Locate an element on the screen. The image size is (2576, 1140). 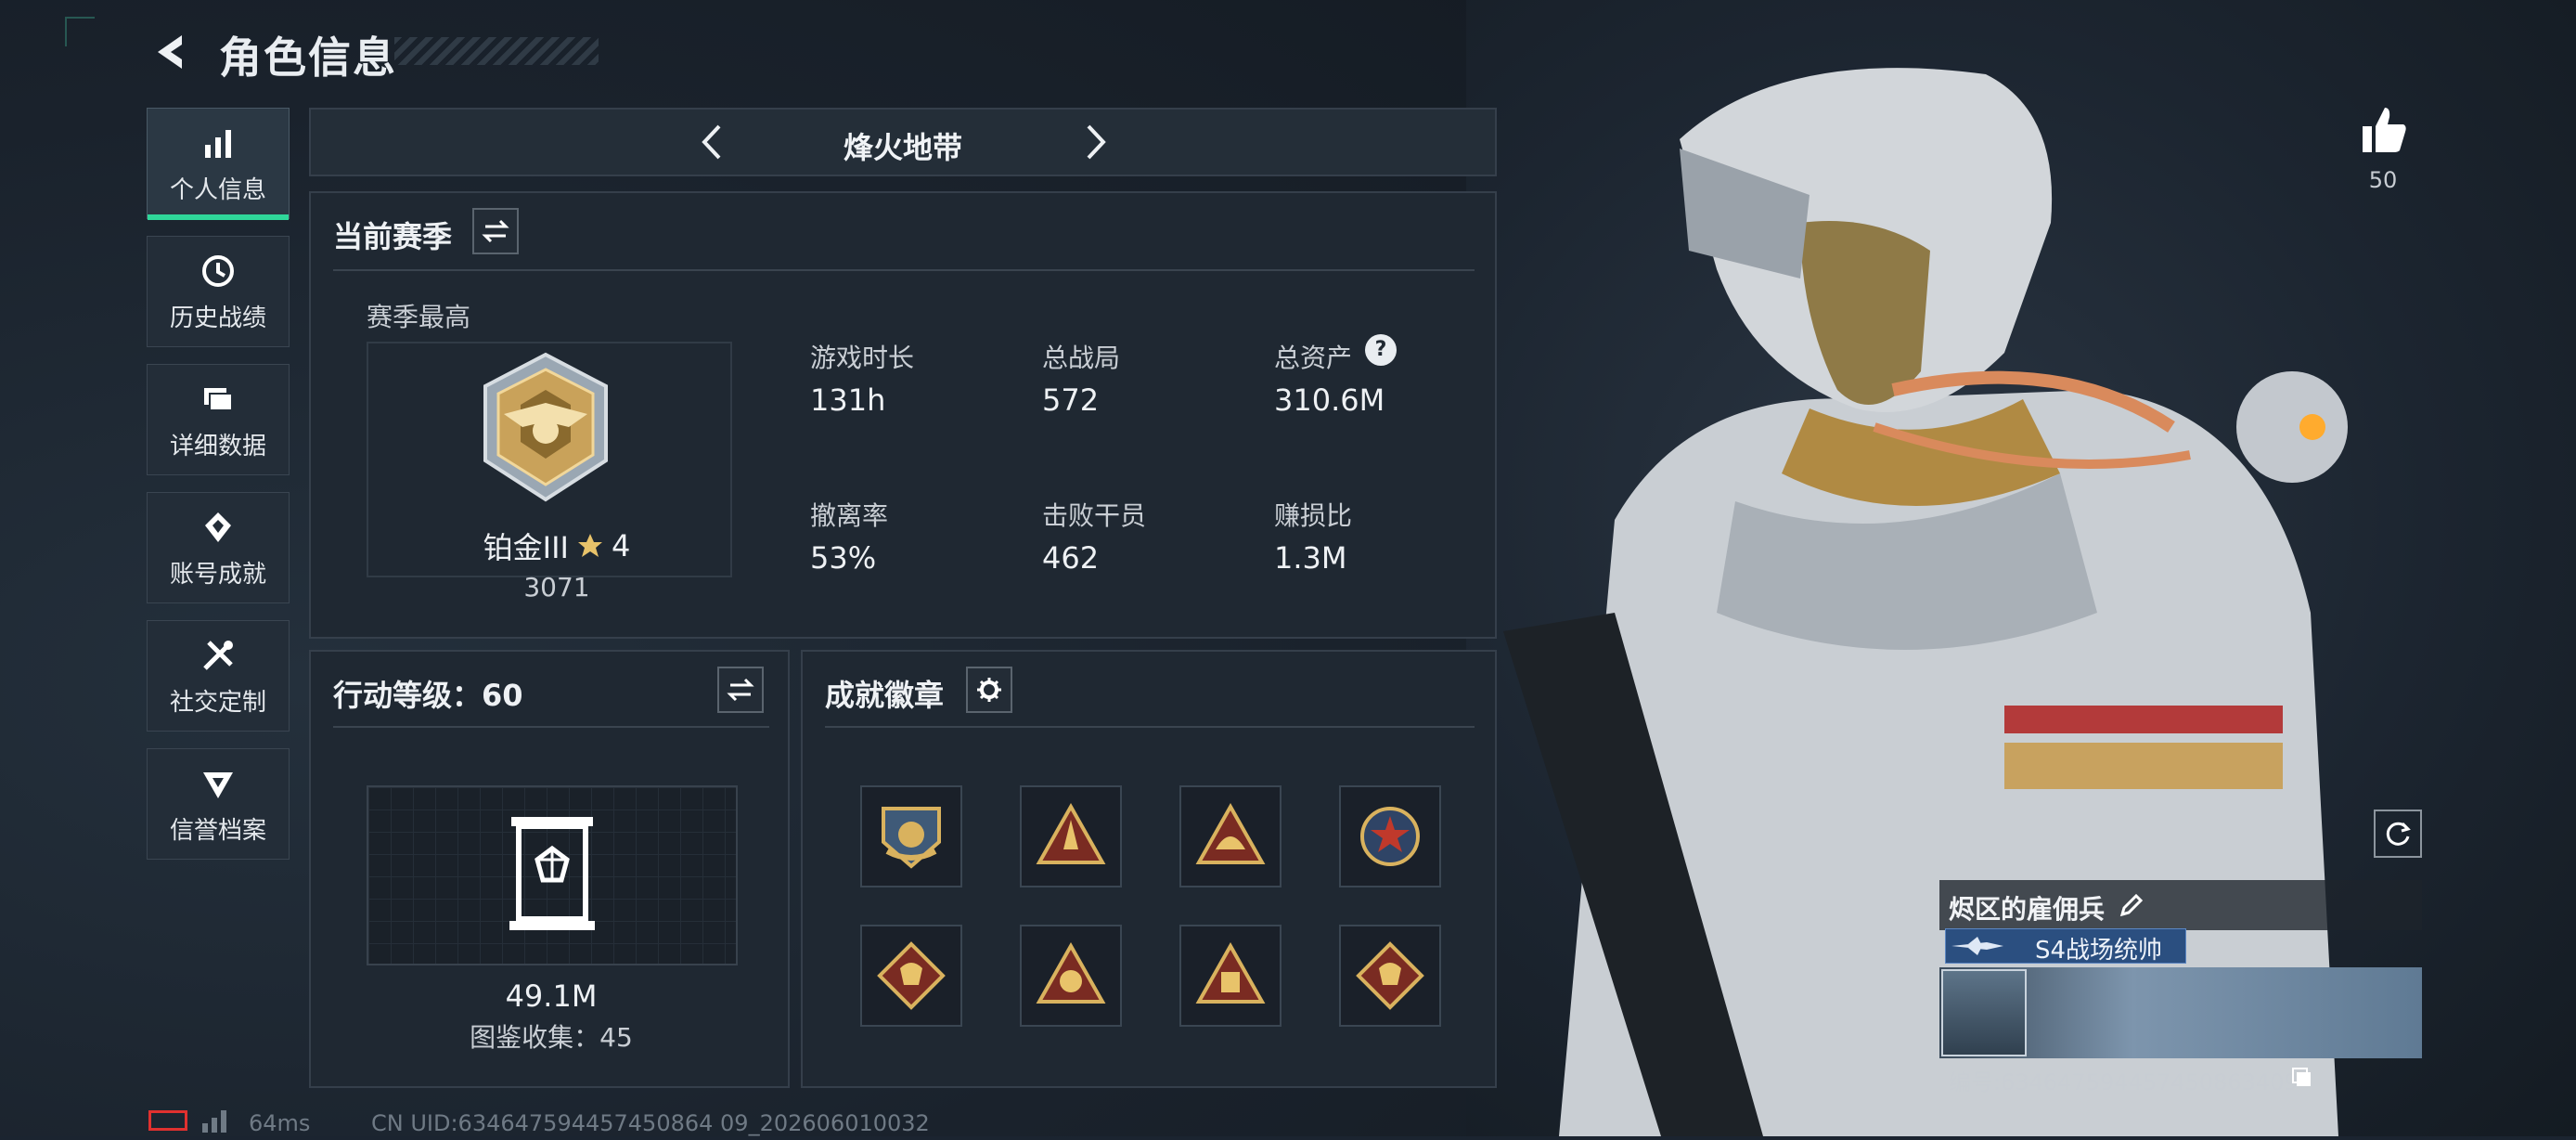
edit-name-button is located at coordinates (2132, 905).